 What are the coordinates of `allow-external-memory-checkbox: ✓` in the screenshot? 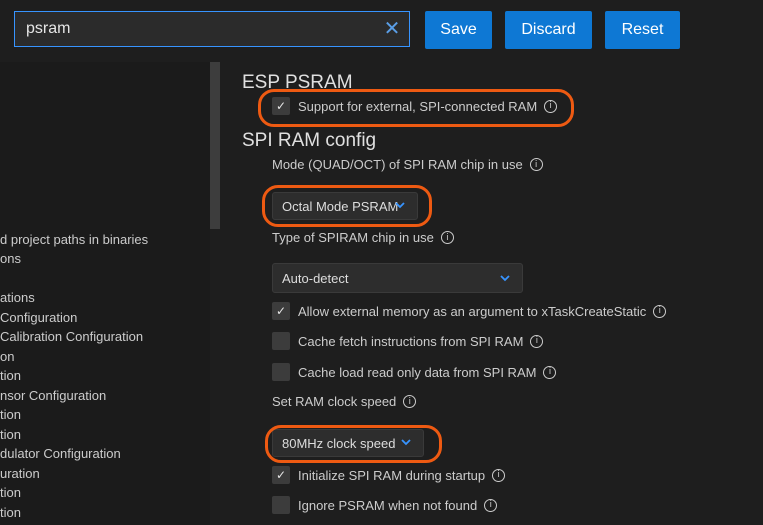 It's located at (281, 311).